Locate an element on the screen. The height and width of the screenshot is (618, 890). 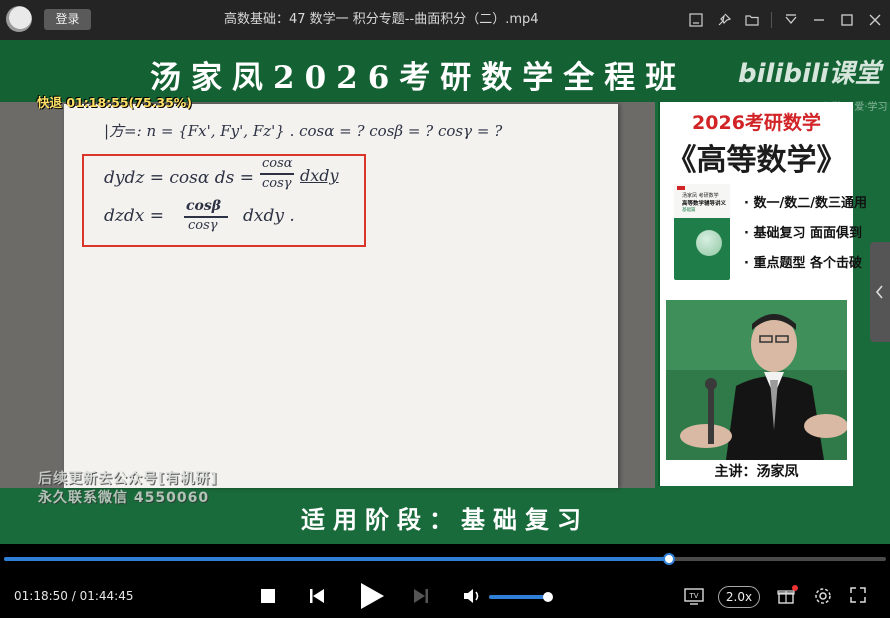
title-bar-icons is located at coordinates (785, 20).